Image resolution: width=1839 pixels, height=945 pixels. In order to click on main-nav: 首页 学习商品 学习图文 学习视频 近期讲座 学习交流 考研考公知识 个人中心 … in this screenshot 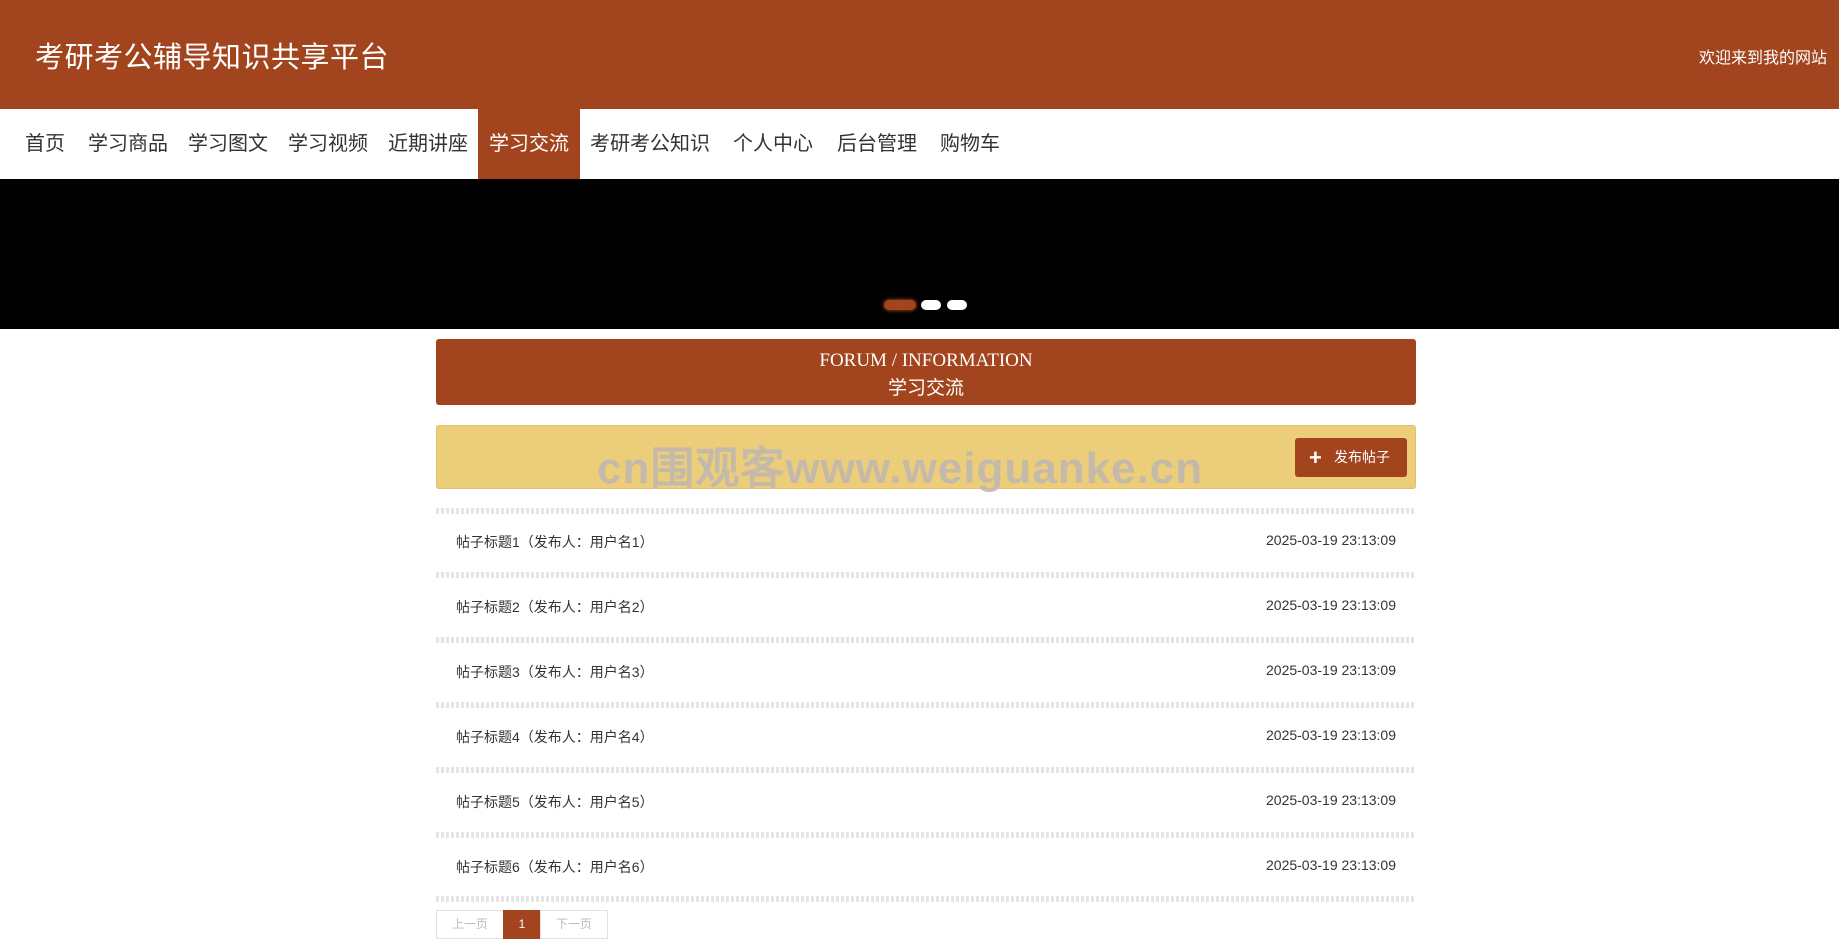, I will do `click(919, 144)`.